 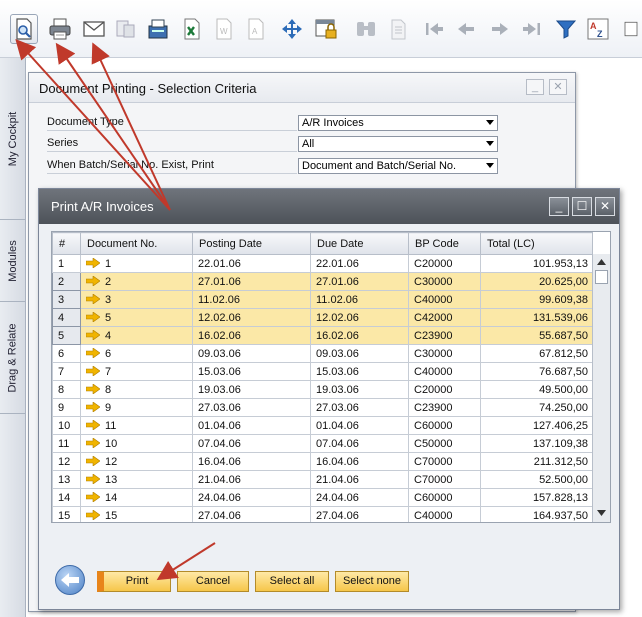 I want to click on row-number: 3, so click(x=66, y=299).